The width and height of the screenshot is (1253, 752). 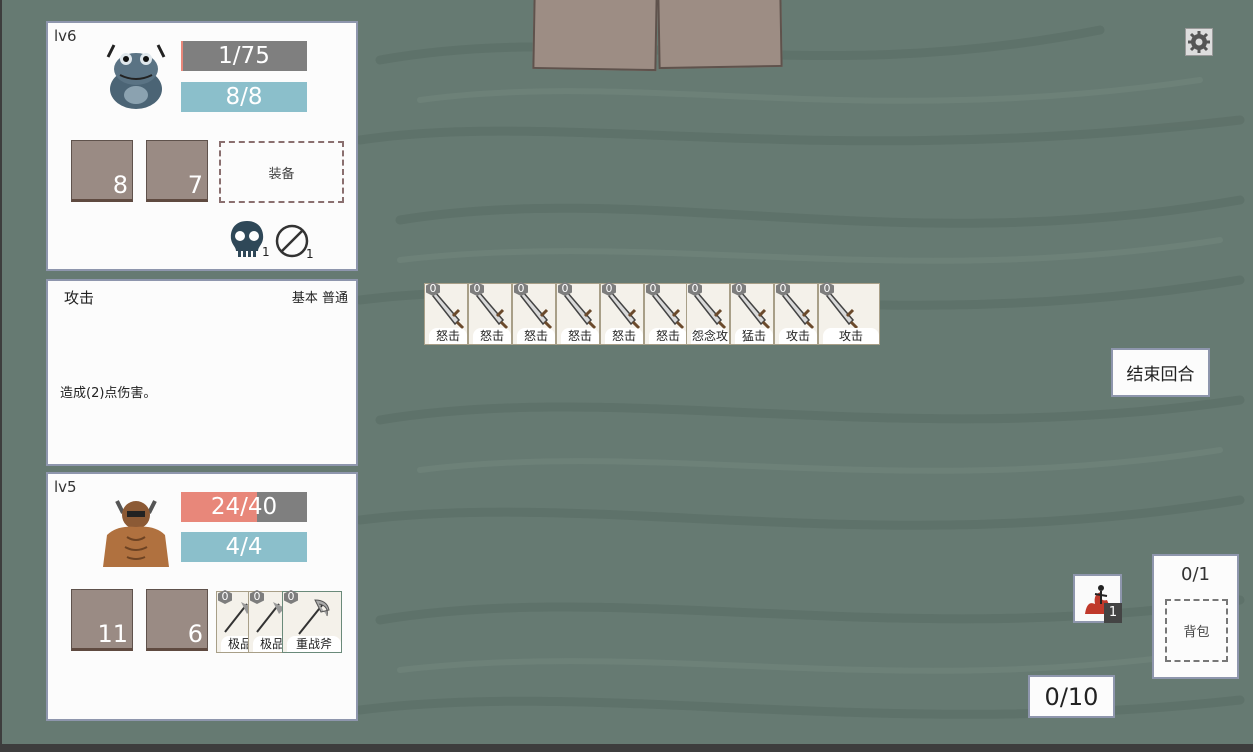 What do you see at coordinates (720, 35) in the screenshot?
I see `deck-pile-right` at bounding box center [720, 35].